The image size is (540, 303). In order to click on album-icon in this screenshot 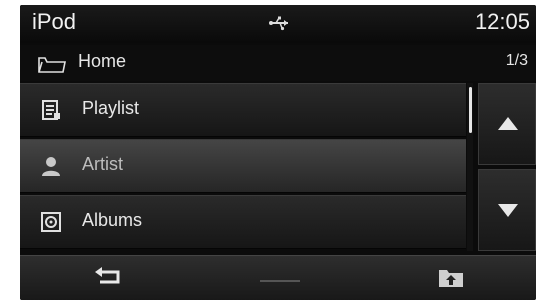, I will do `click(51, 222)`.